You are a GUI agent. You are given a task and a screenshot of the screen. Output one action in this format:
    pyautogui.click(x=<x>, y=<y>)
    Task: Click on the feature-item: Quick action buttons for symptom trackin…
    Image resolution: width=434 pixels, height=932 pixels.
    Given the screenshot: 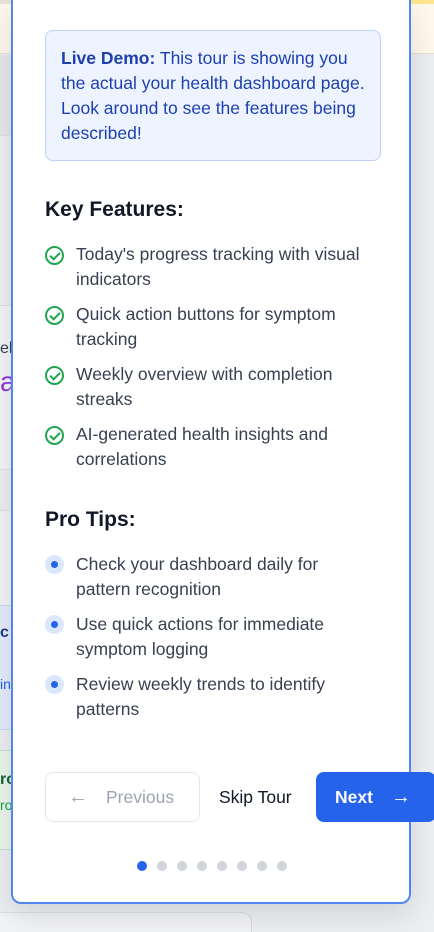 What is the action you would take?
    pyautogui.click(x=215, y=332)
    